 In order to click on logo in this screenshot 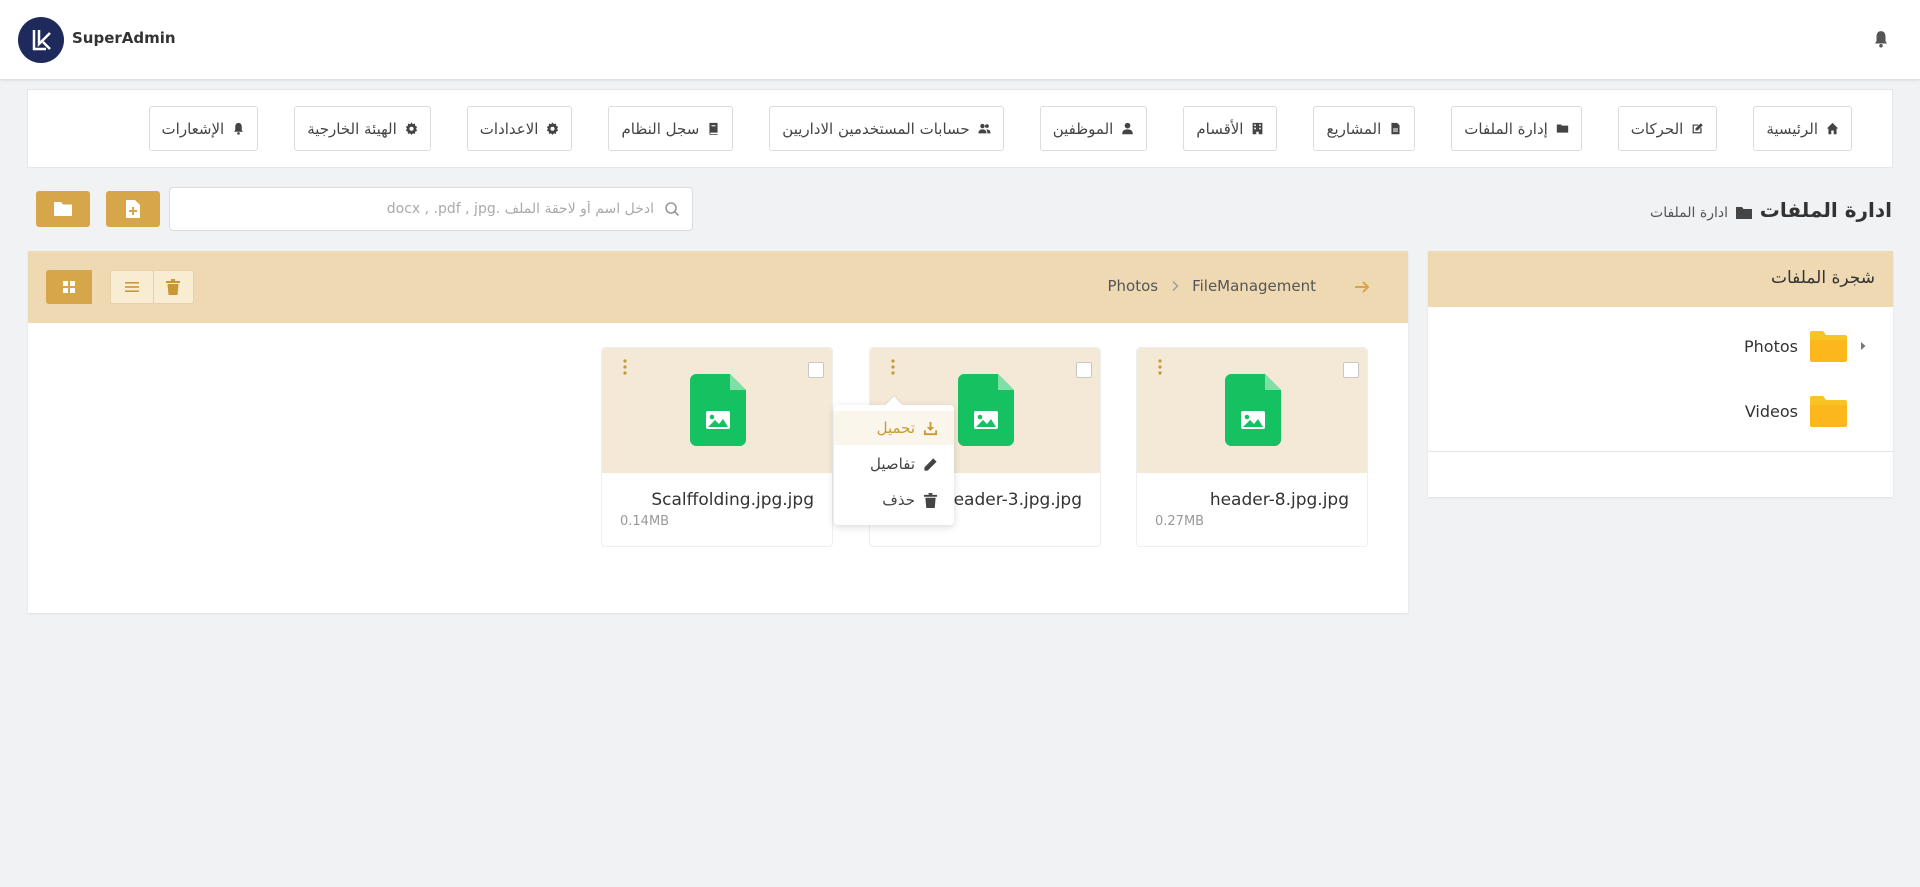, I will do `click(41, 40)`.